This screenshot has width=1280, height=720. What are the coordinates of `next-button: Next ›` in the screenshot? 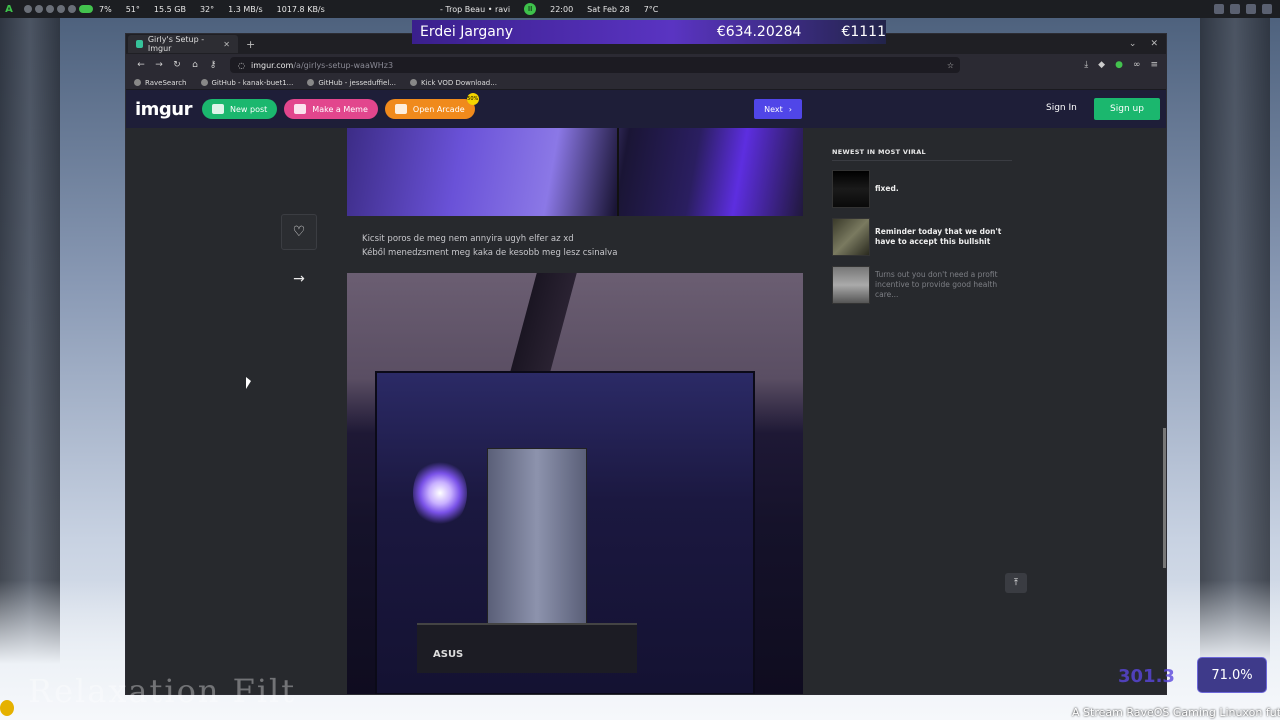 It's located at (778, 109).